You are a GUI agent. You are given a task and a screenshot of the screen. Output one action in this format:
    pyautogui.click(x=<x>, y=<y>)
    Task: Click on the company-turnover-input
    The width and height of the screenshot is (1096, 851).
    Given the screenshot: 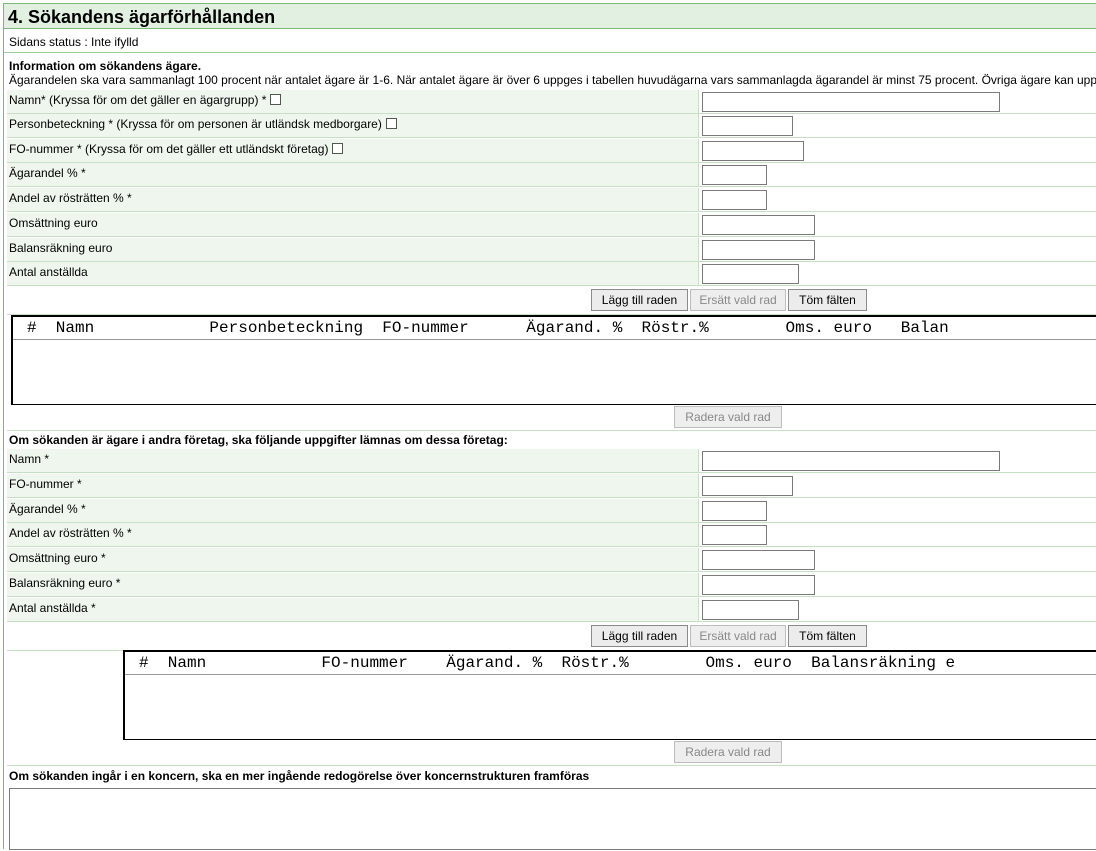 What is the action you would take?
    pyautogui.click(x=758, y=560)
    